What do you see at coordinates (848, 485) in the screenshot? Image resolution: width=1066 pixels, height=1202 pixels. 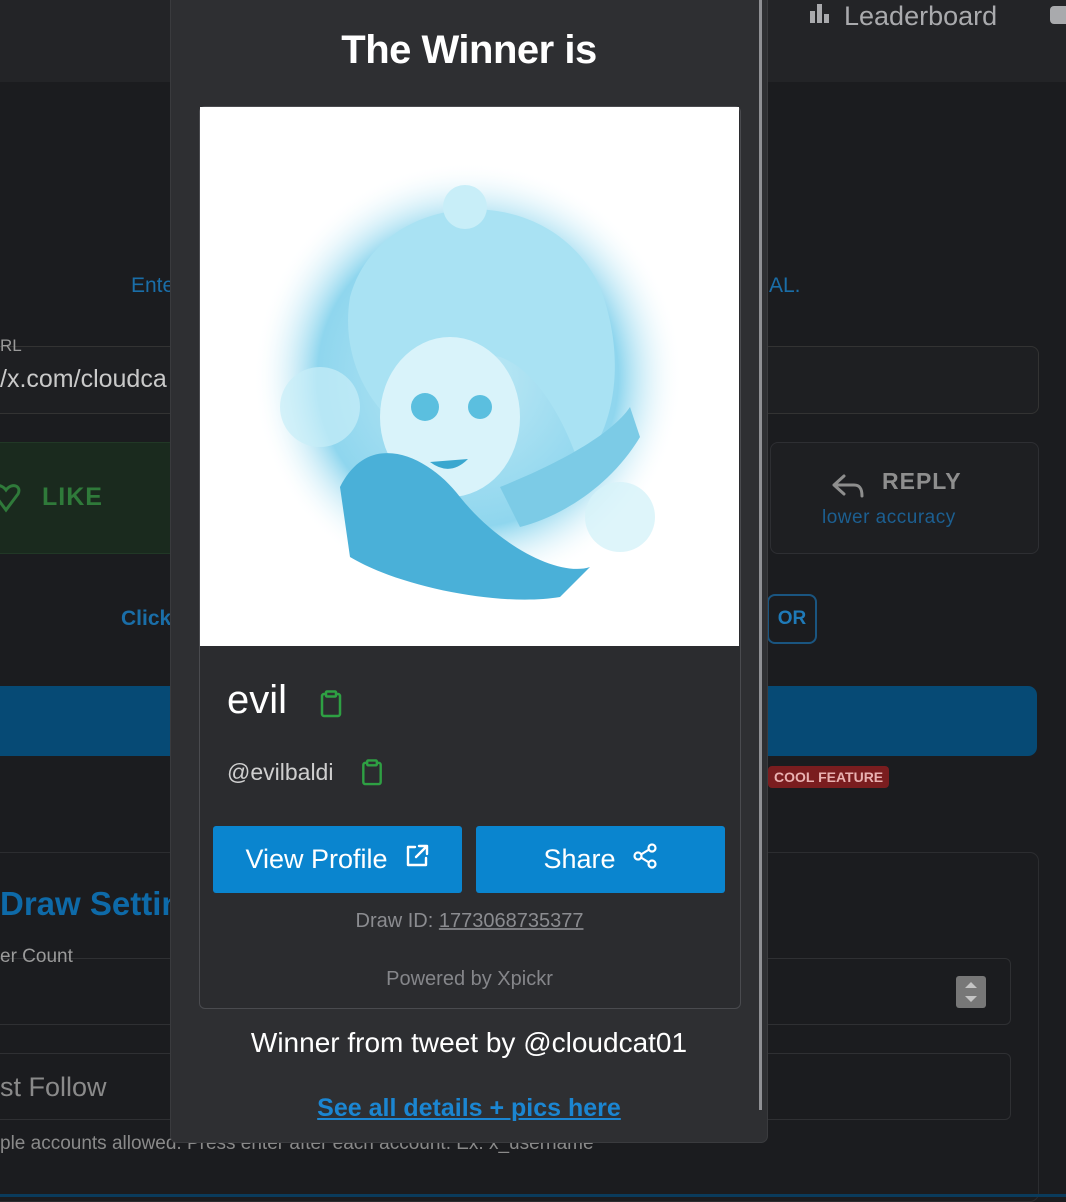 I see `reply-arrow-icon` at bounding box center [848, 485].